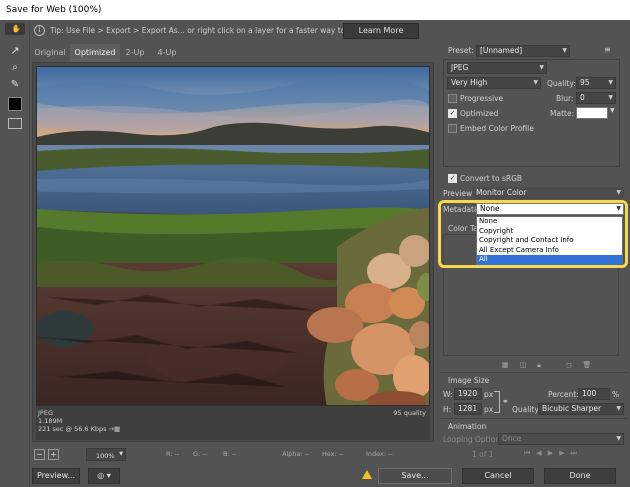 Image resolution: width=630 pixels, height=487 pixels. What do you see at coordinates (333, 454) in the screenshot?
I see `hex-readout: Hex: --` at bounding box center [333, 454].